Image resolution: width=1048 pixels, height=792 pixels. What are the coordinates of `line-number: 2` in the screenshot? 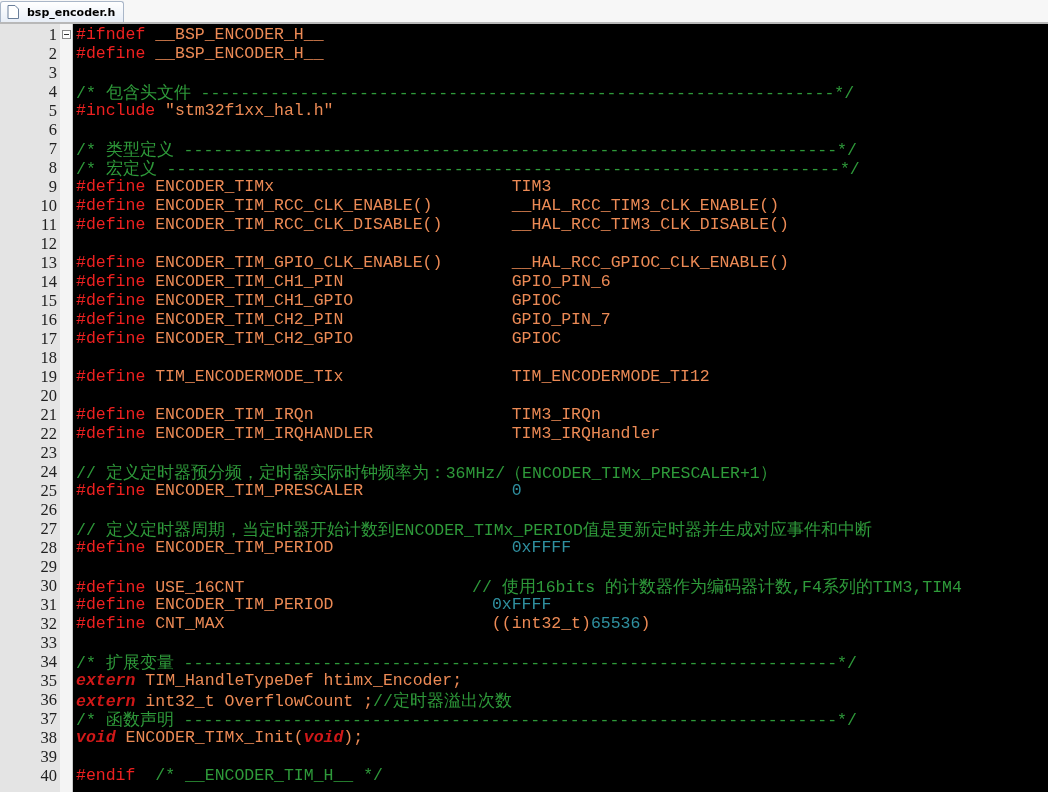 It's located at (52, 53).